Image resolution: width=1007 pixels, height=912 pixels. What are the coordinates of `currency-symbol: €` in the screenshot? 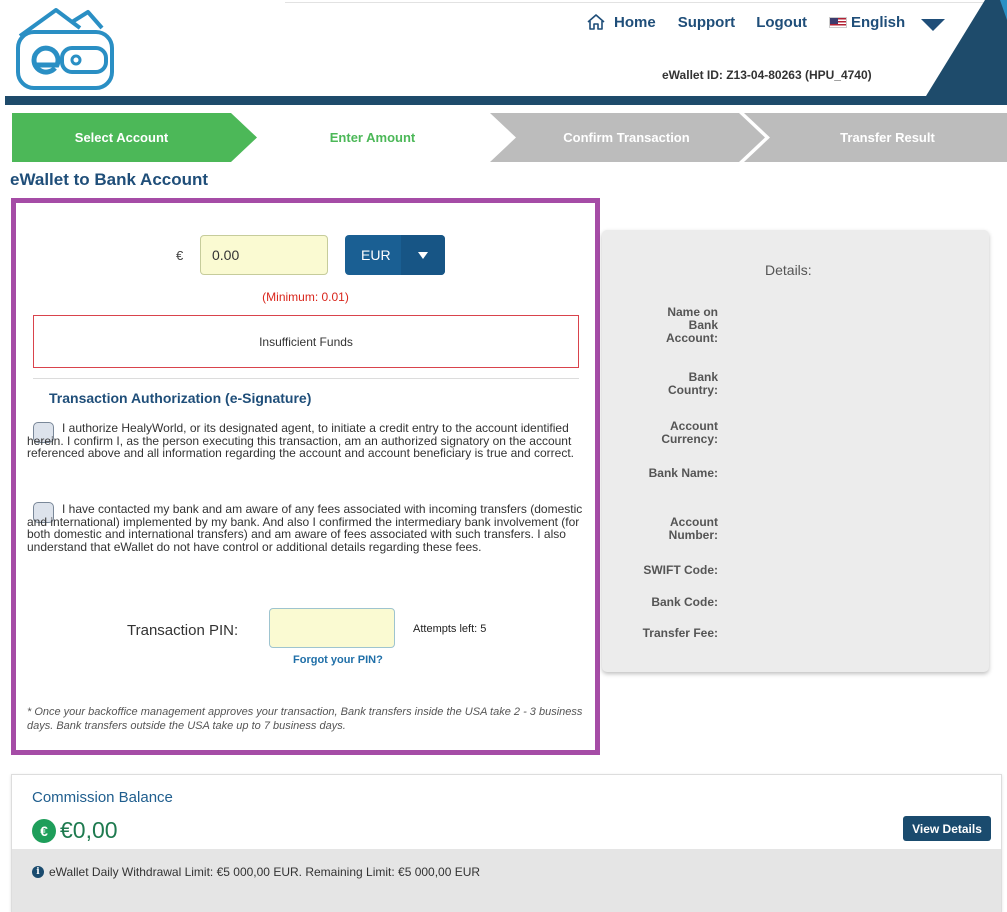 It's located at (180, 255).